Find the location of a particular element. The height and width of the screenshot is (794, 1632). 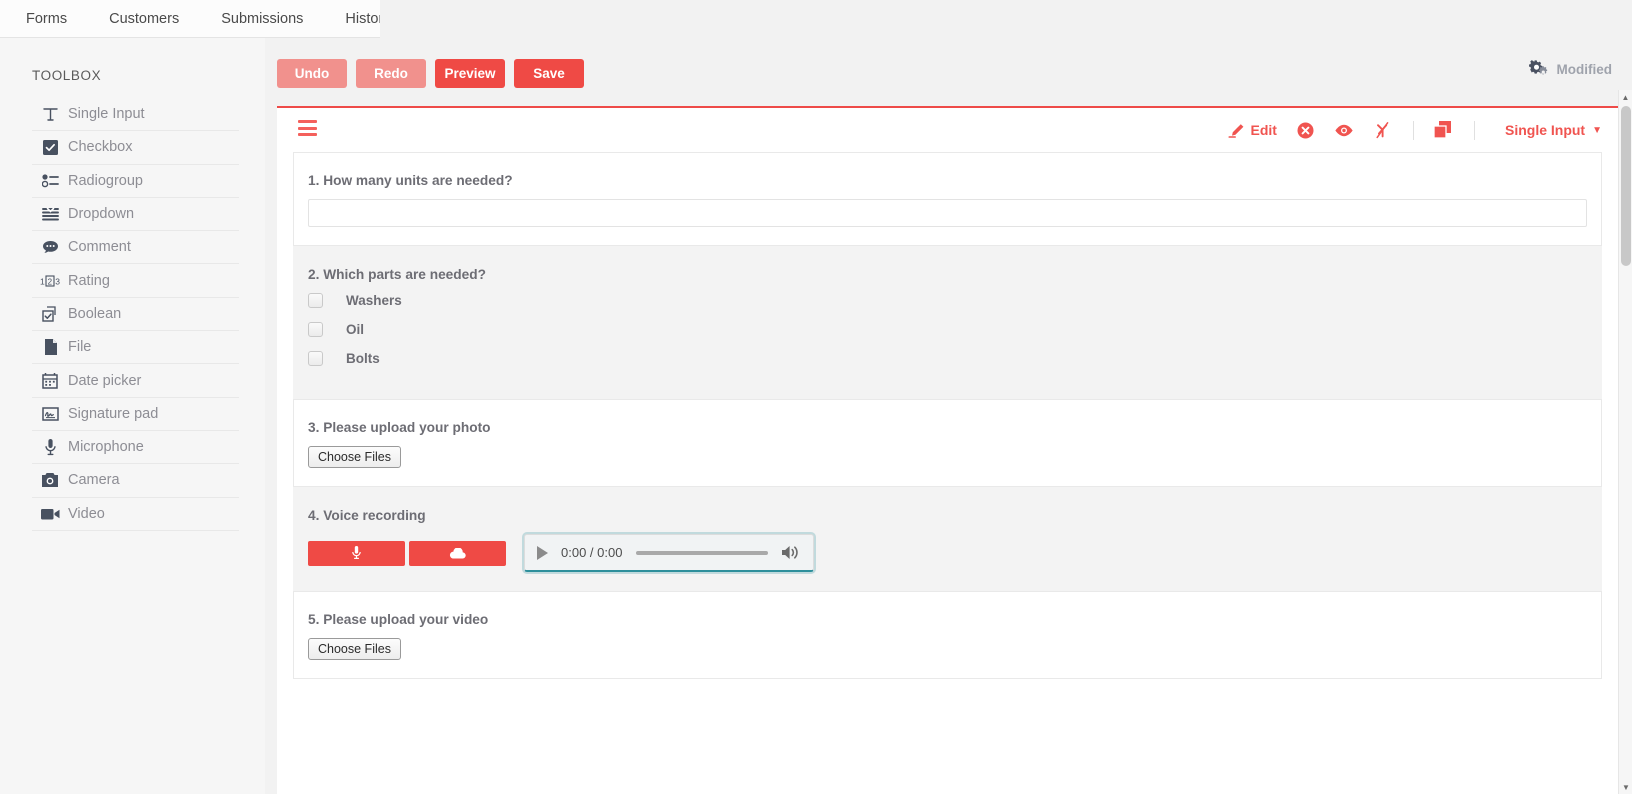

toolbox-label-radiogroup: Radiogroup is located at coordinates (105, 180).